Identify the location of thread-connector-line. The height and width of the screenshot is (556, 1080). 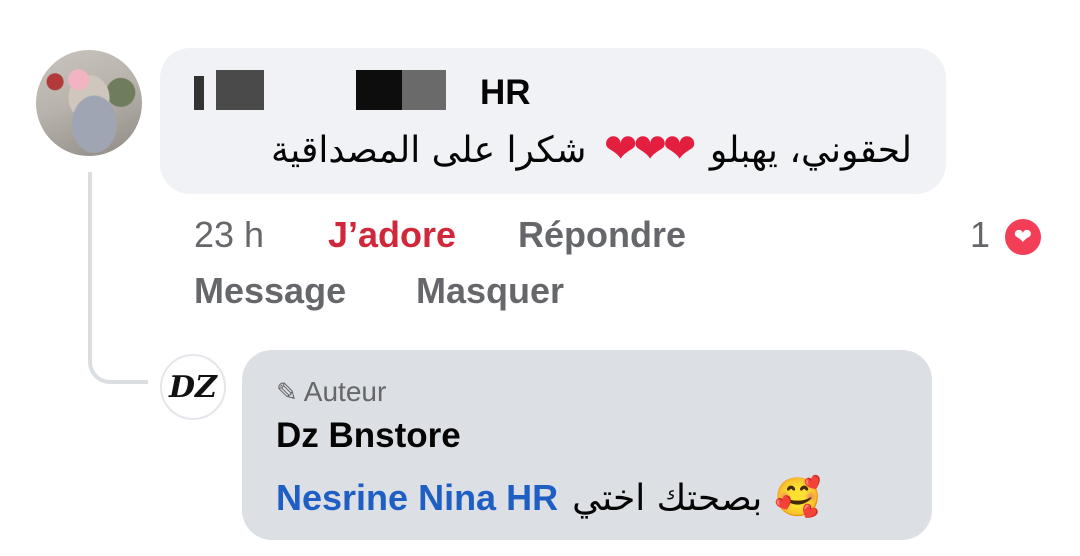
(118, 278).